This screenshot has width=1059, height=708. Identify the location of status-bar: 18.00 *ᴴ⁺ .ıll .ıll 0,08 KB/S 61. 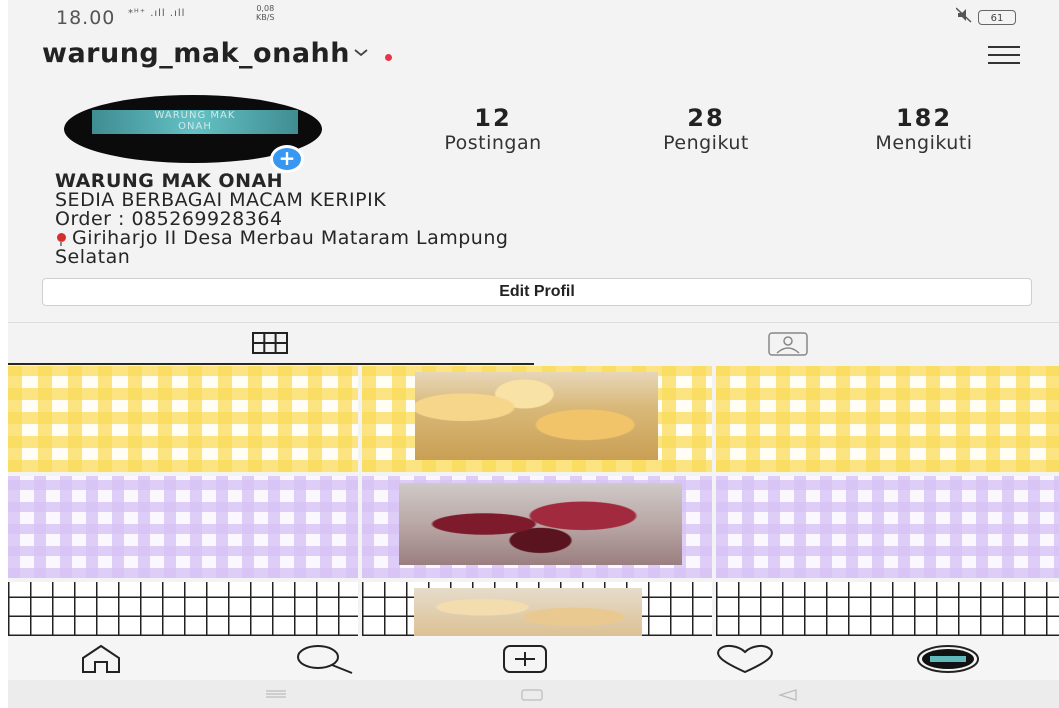
(533, 18).